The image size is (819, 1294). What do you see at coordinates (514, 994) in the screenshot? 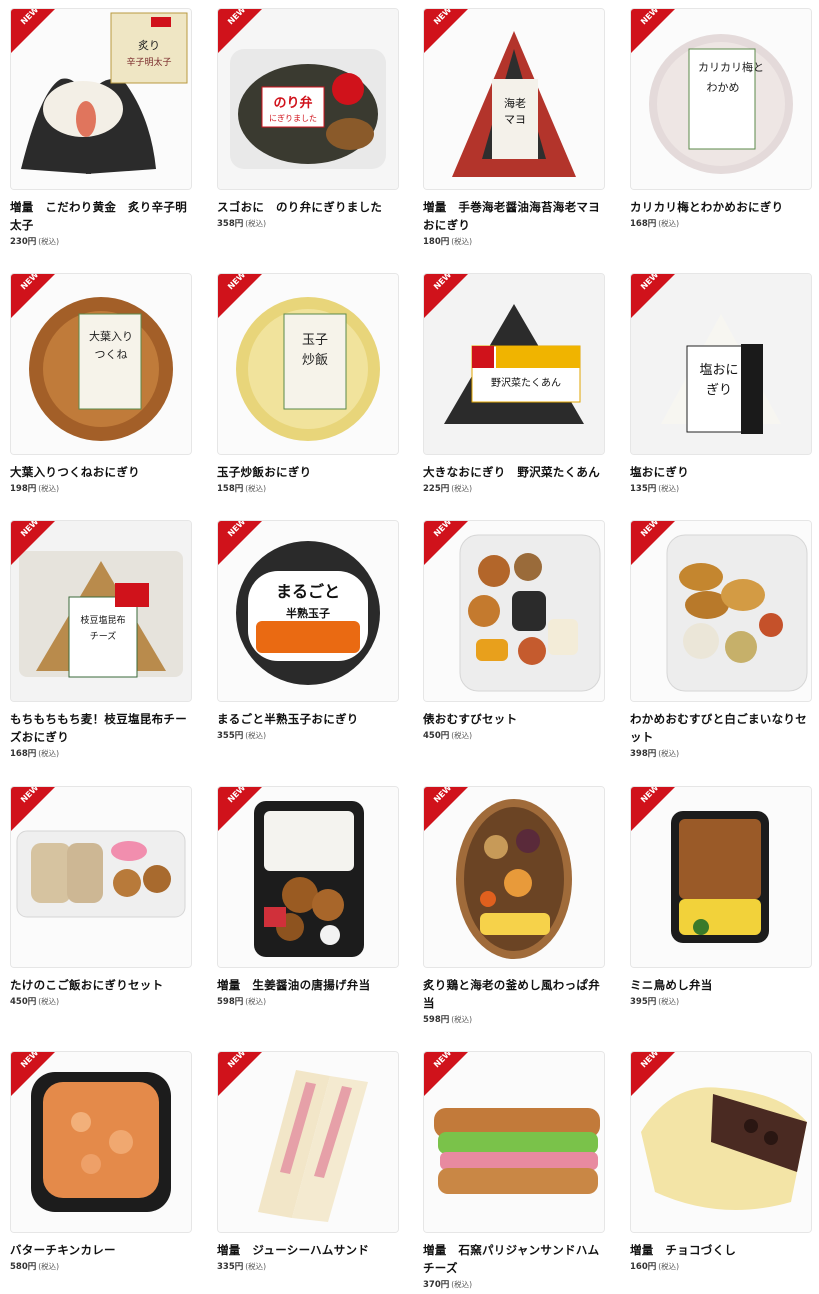
I see `product-name: 炙り鶏と海老の釜めし風わっぱ弁当` at bounding box center [514, 994].